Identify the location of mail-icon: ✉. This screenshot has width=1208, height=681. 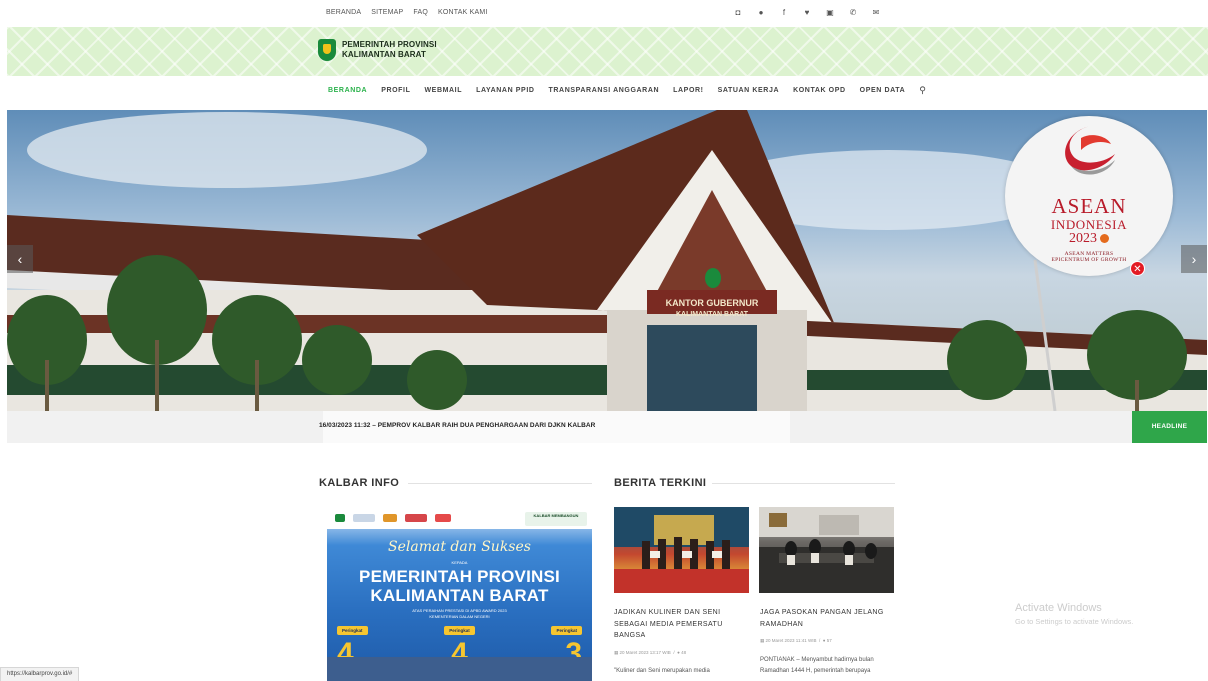
(876, 13).